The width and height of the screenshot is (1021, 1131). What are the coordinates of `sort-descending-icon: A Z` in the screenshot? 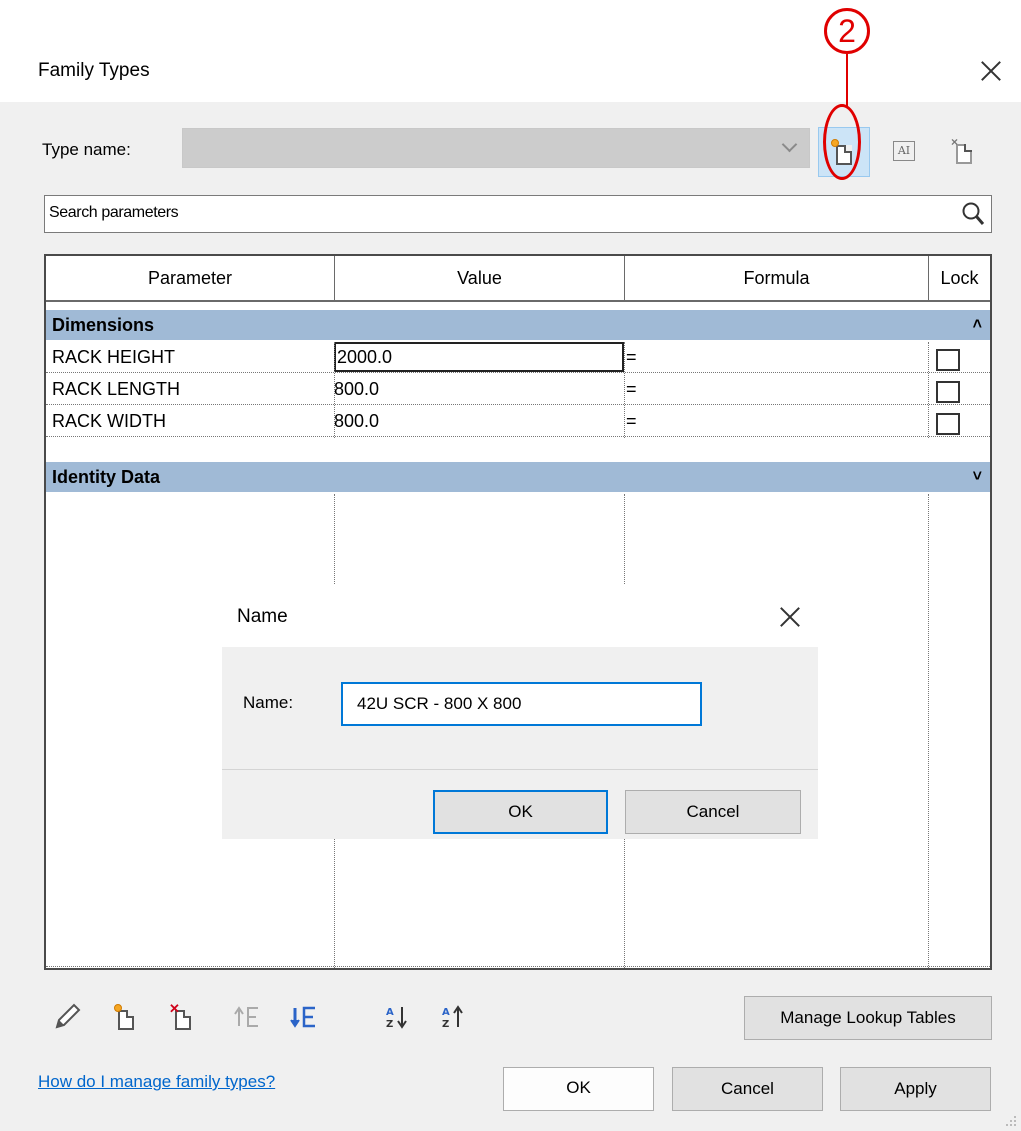 It's located at (453, 1017).